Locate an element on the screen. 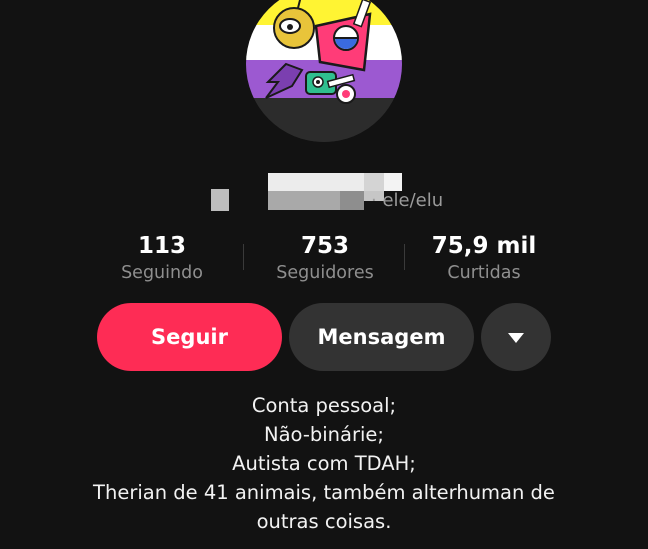 This screenshot has height=549, width=648. pronouns: · ele/elu is located at coordinates (407, 200).